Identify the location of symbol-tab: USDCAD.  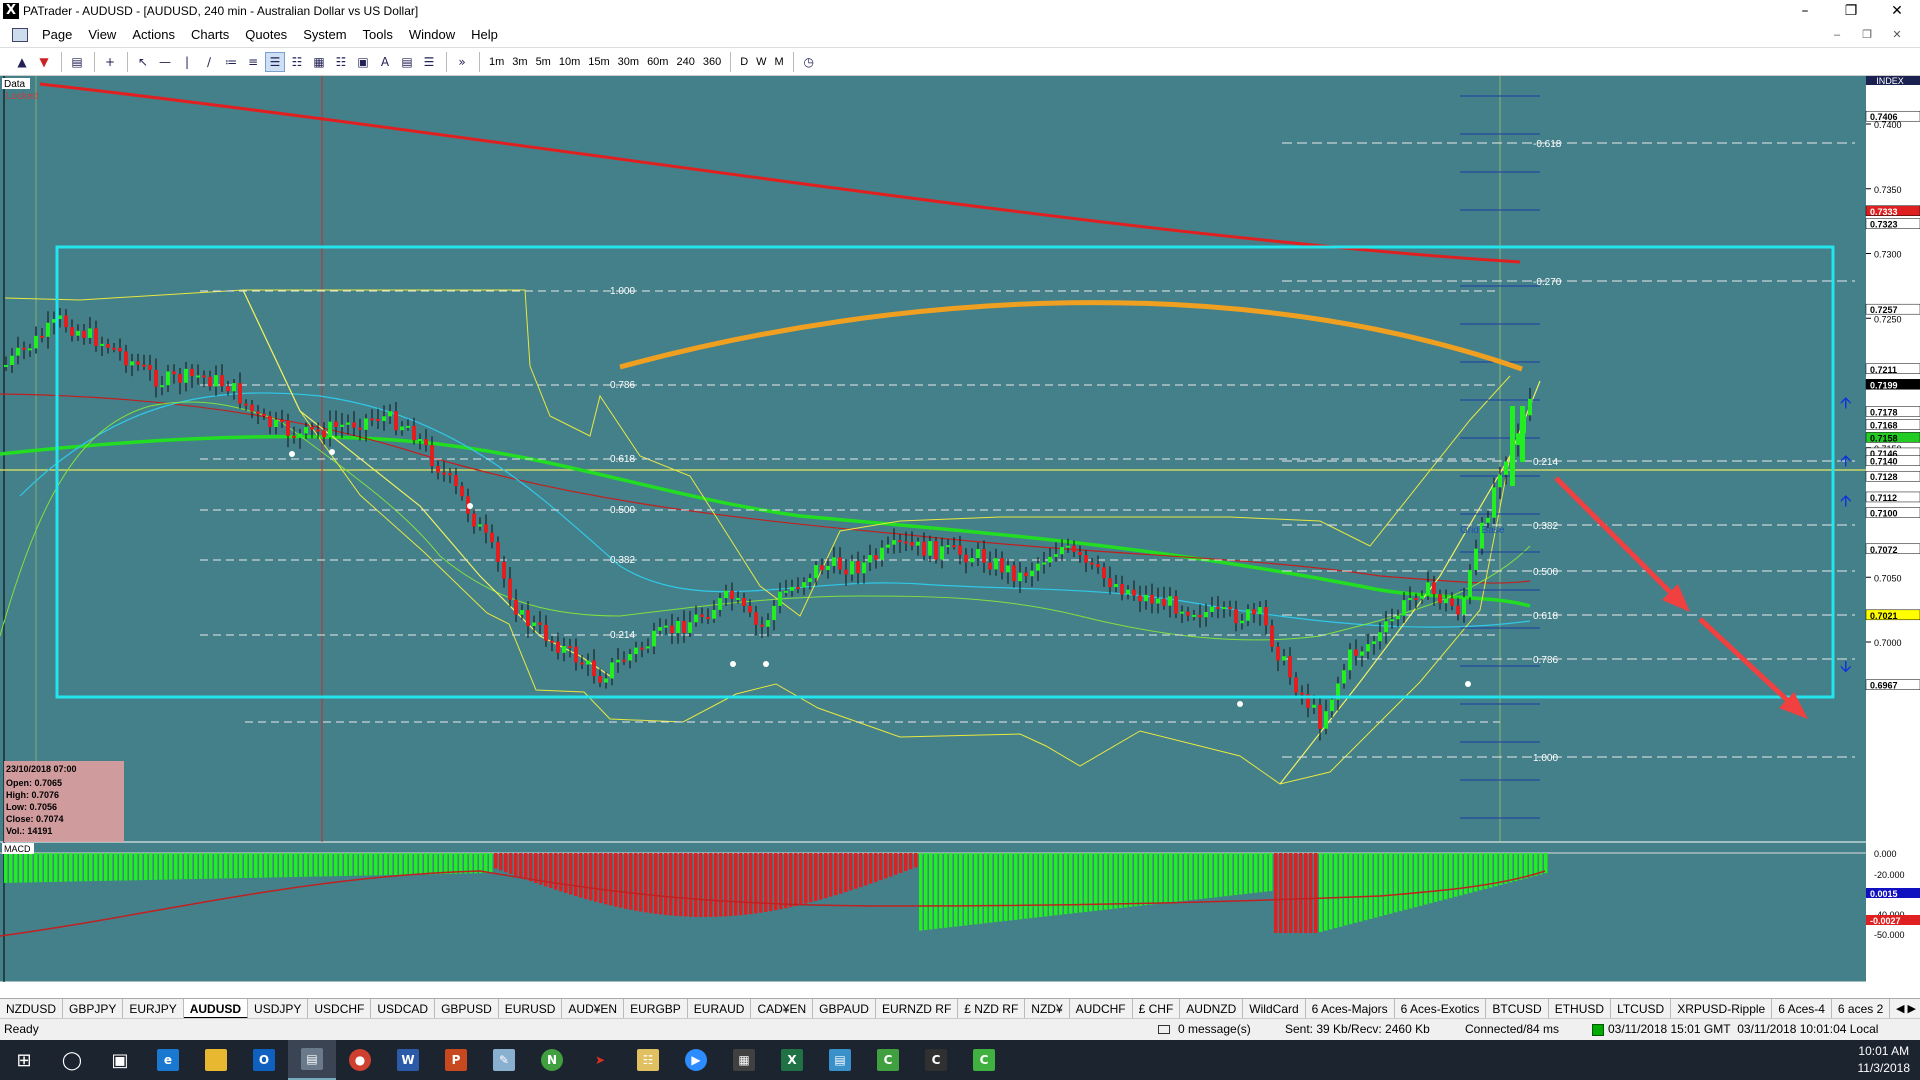
(403, 1008).